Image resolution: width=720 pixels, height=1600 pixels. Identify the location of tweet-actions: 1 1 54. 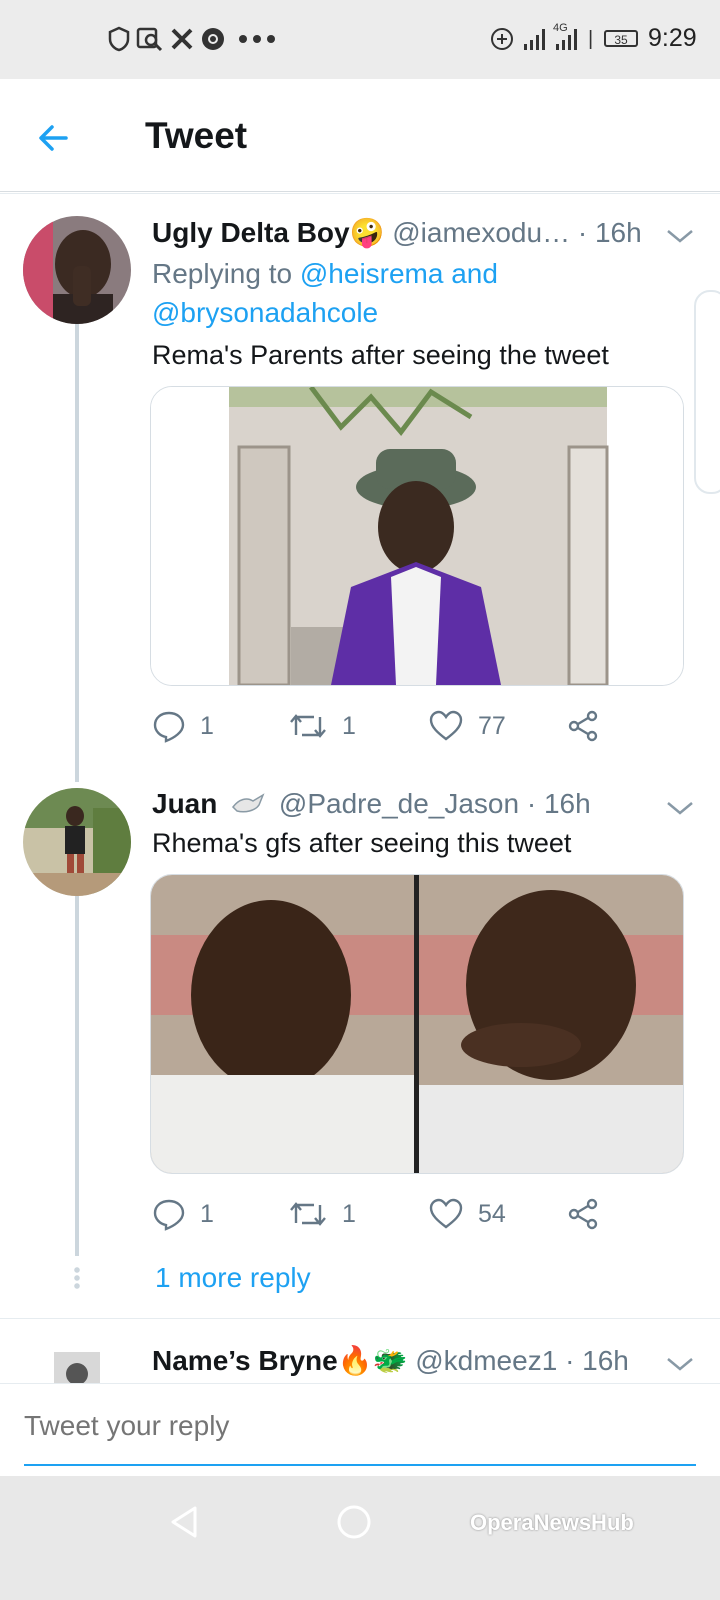
(387, 1214).